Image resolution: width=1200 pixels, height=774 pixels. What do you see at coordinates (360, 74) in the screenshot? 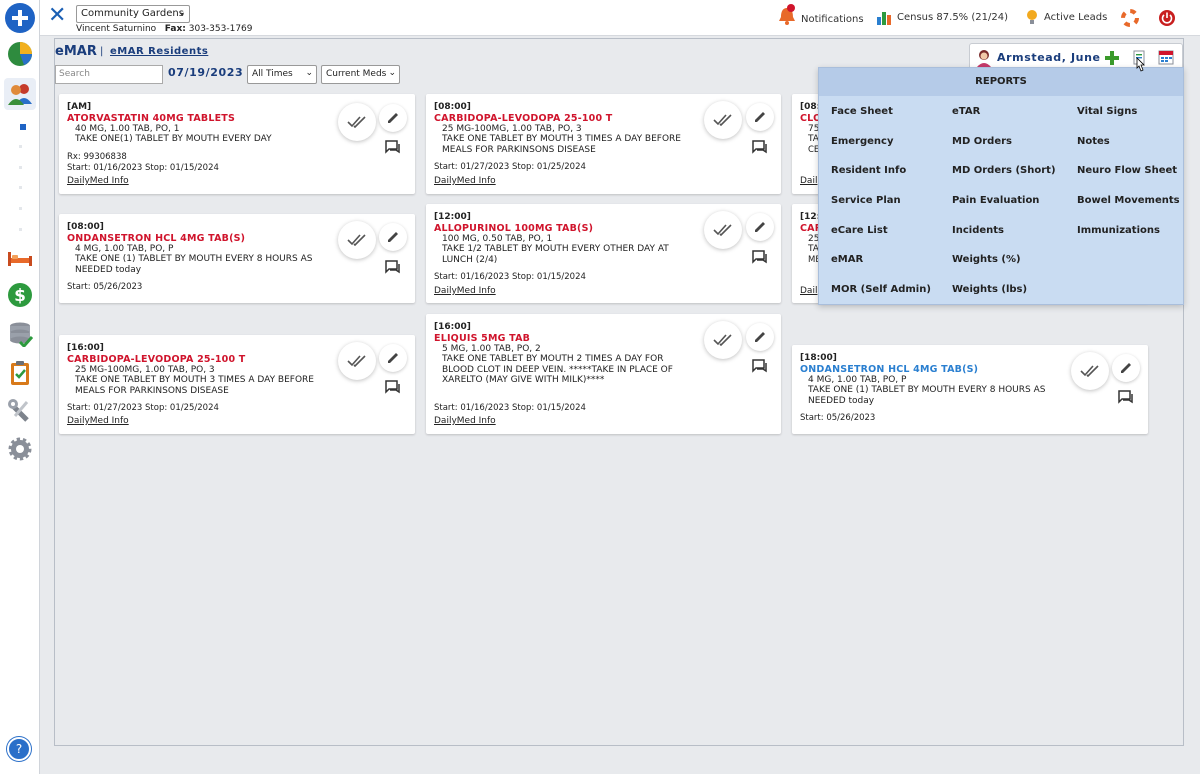
I see `meds-filter-select: Current Meds ⌄` at bounding box center [360, 74].